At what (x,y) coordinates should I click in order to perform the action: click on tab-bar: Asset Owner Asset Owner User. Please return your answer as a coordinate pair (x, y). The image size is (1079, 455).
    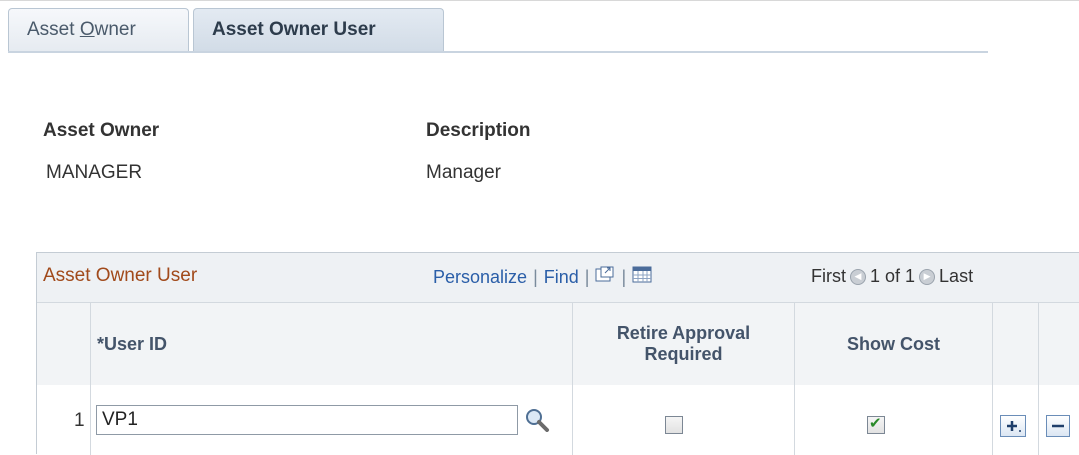
    Looking at the image, I should click on (228, 30).